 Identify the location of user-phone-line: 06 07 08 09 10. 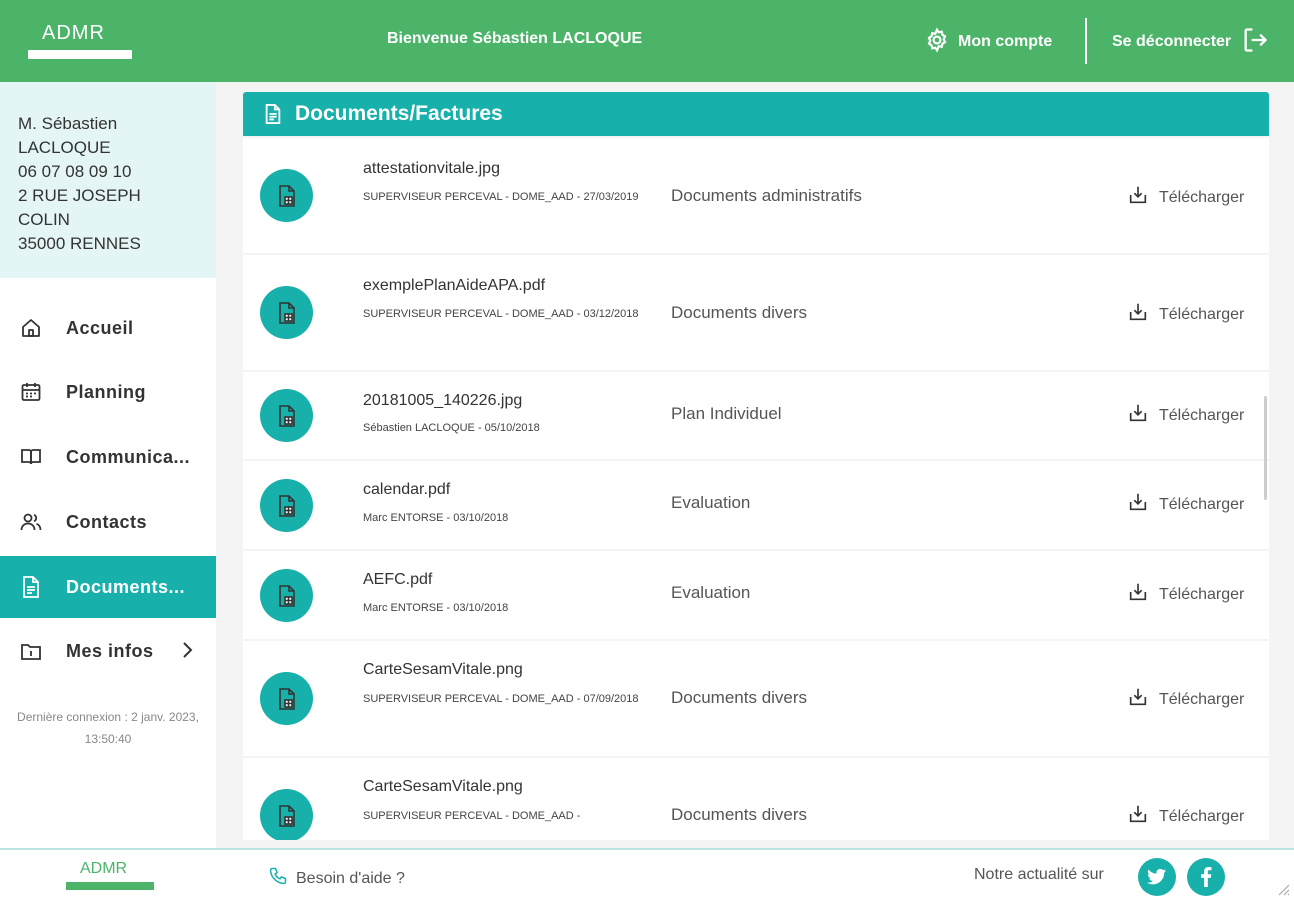
(75, 171).